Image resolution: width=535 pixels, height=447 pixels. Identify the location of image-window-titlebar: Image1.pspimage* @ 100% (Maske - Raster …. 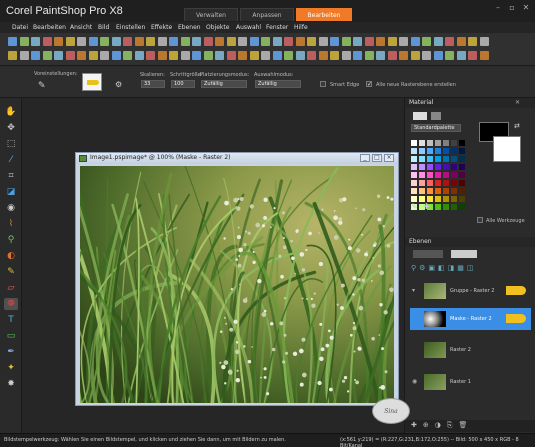
(237, 158).